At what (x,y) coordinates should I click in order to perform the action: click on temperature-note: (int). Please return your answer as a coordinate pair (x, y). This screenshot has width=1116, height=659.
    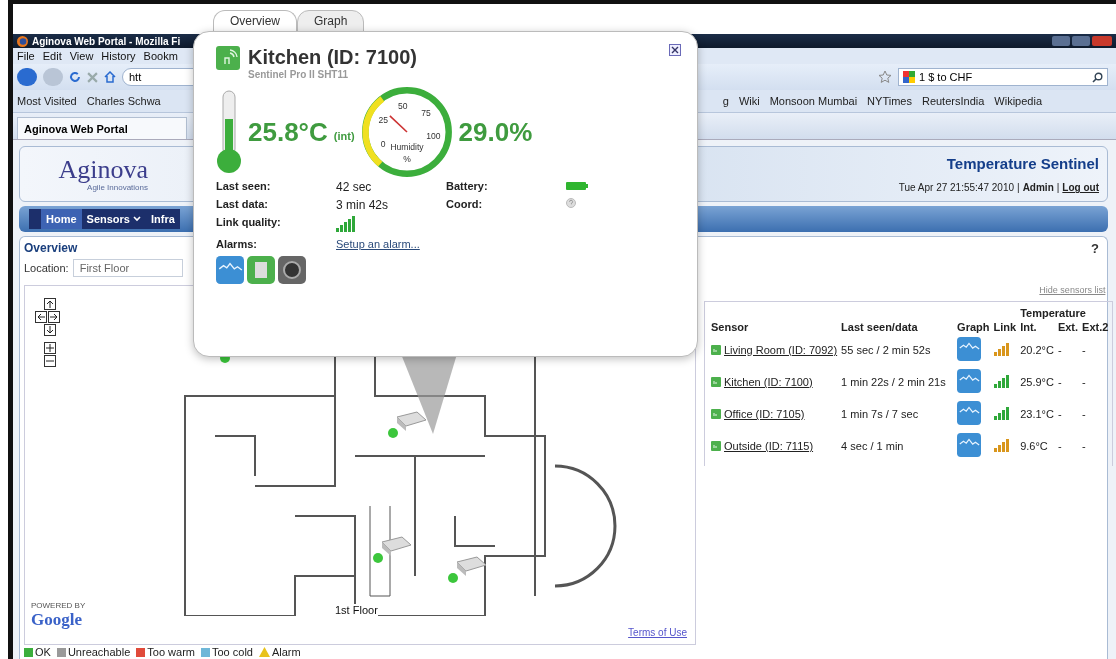
    Looking at the image, I should click on (344, 136).